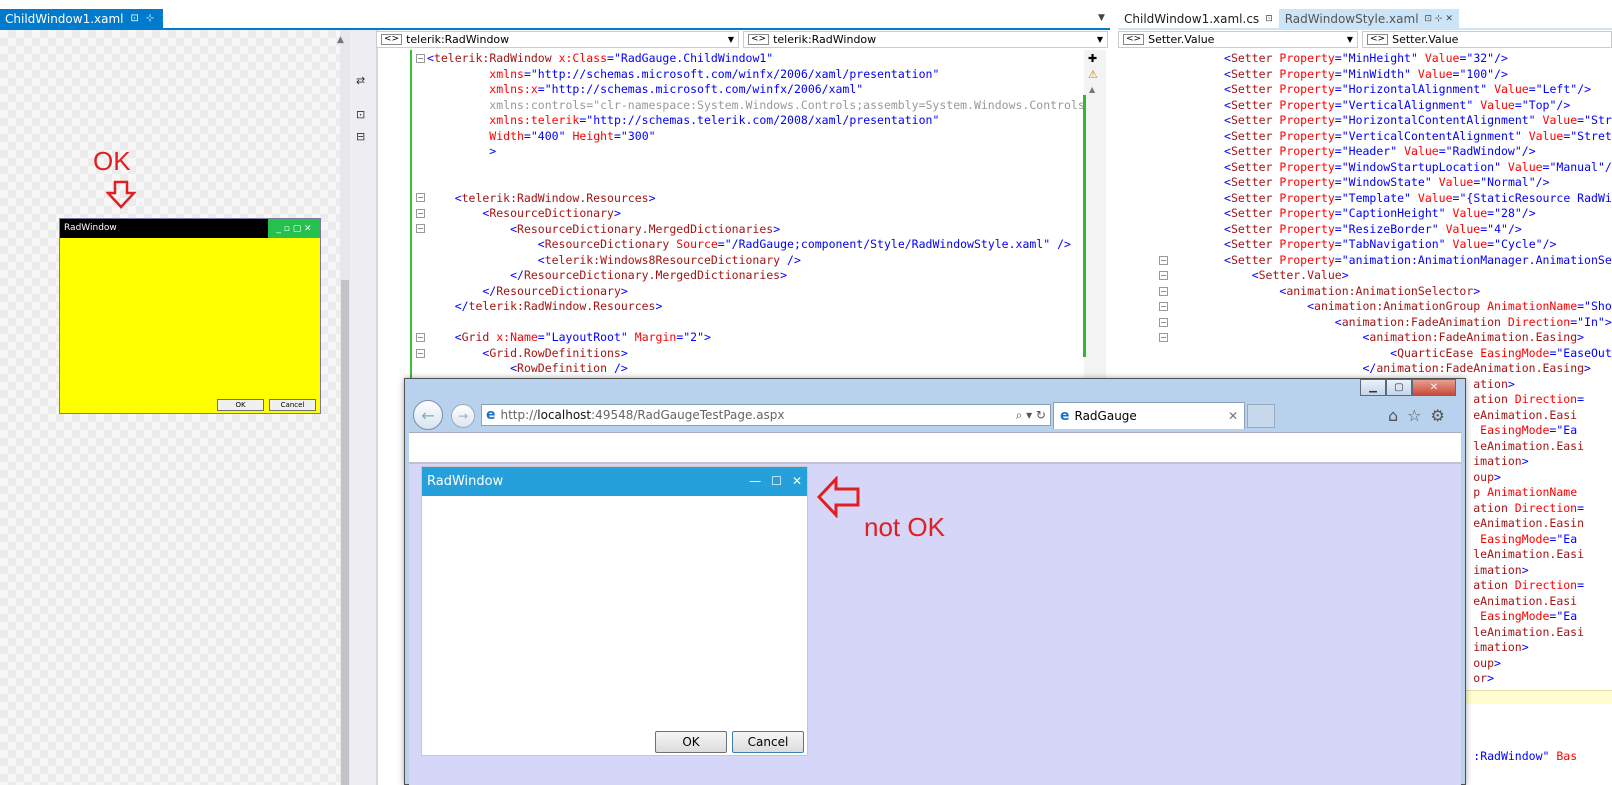 This screenshot has width=1612, height=785. What do you see at coordinates (1487, 39) in the screenshot?
I see `right-member-dropdown: <> Setter.Value` at bounding box center [1487, 39].